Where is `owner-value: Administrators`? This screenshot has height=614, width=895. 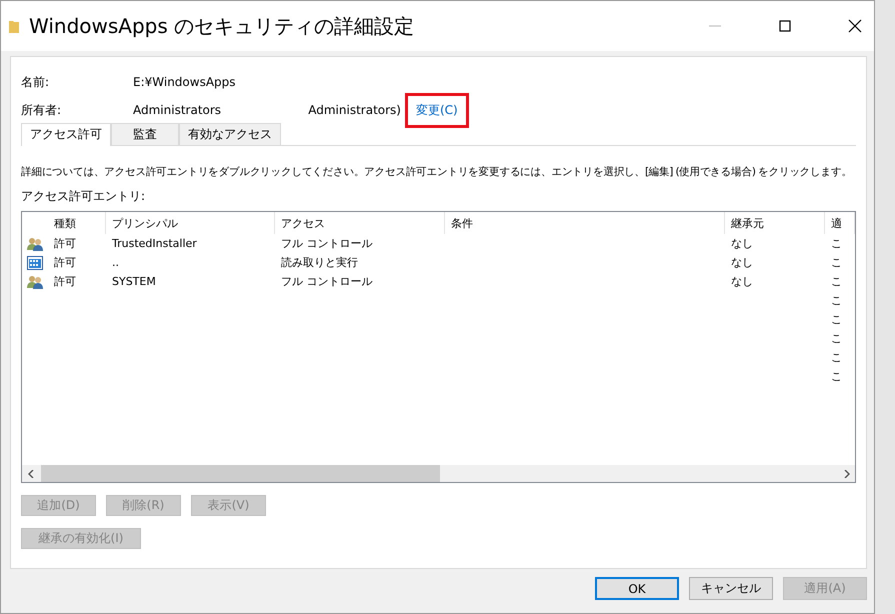
owner-value: Administrators is located at coordinates (177, 110).